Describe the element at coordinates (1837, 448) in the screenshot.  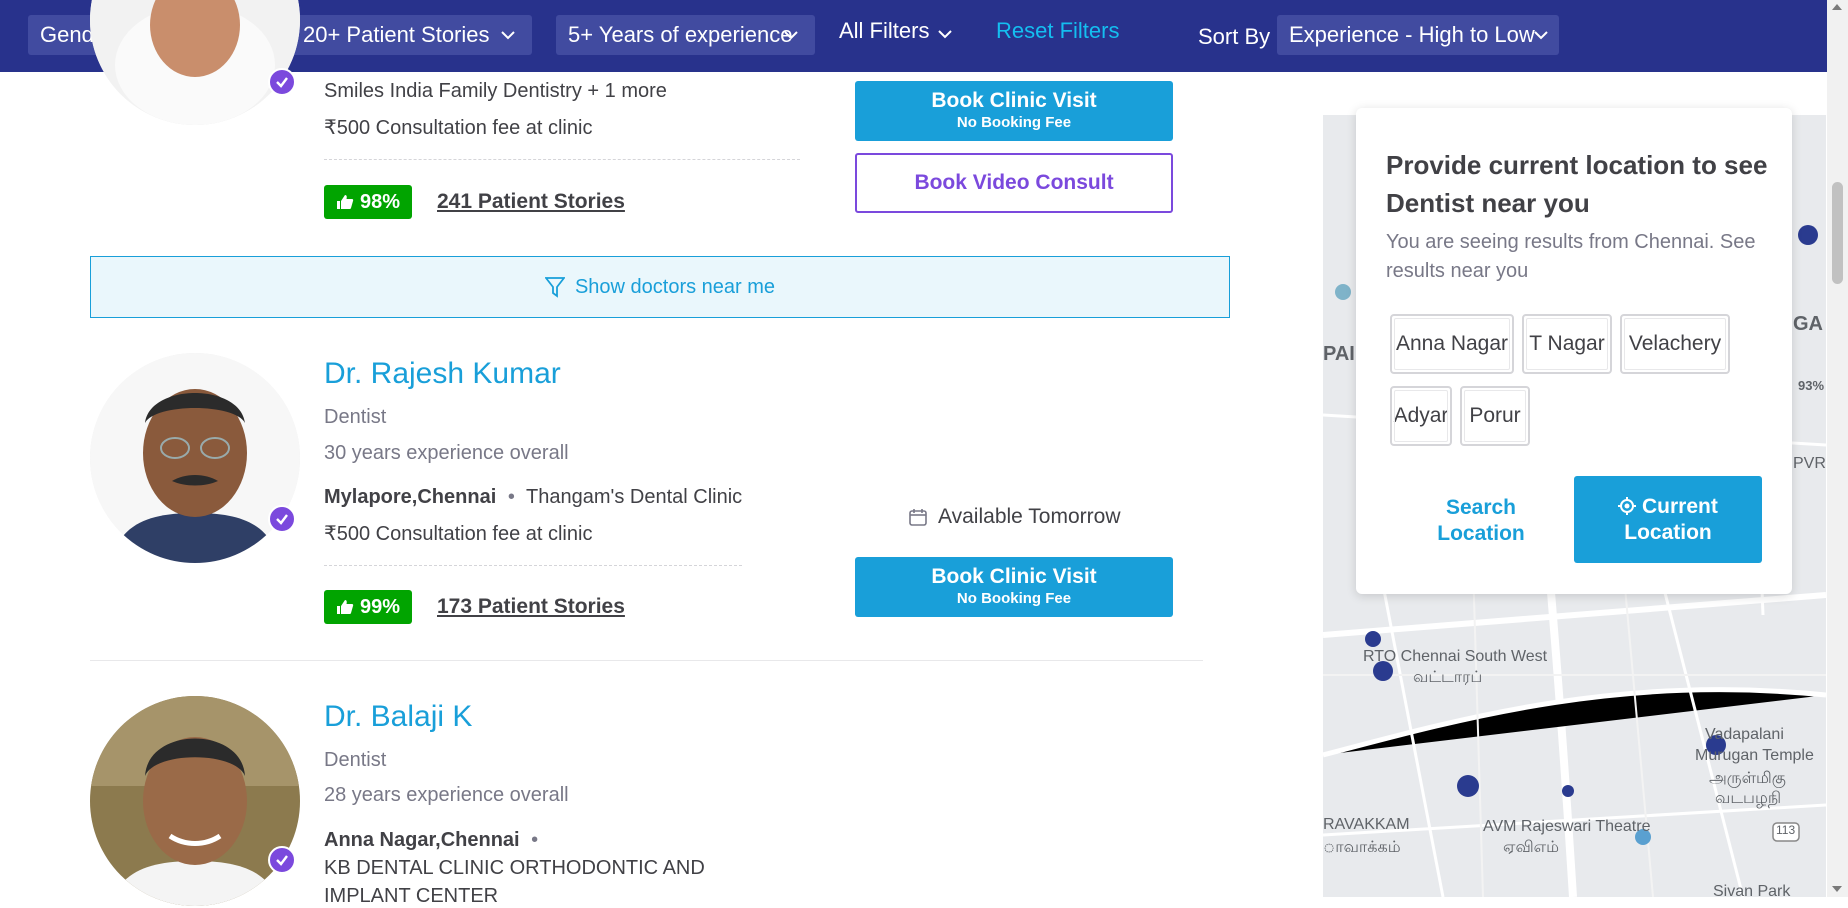
I see `page-scrollbar` at that location.